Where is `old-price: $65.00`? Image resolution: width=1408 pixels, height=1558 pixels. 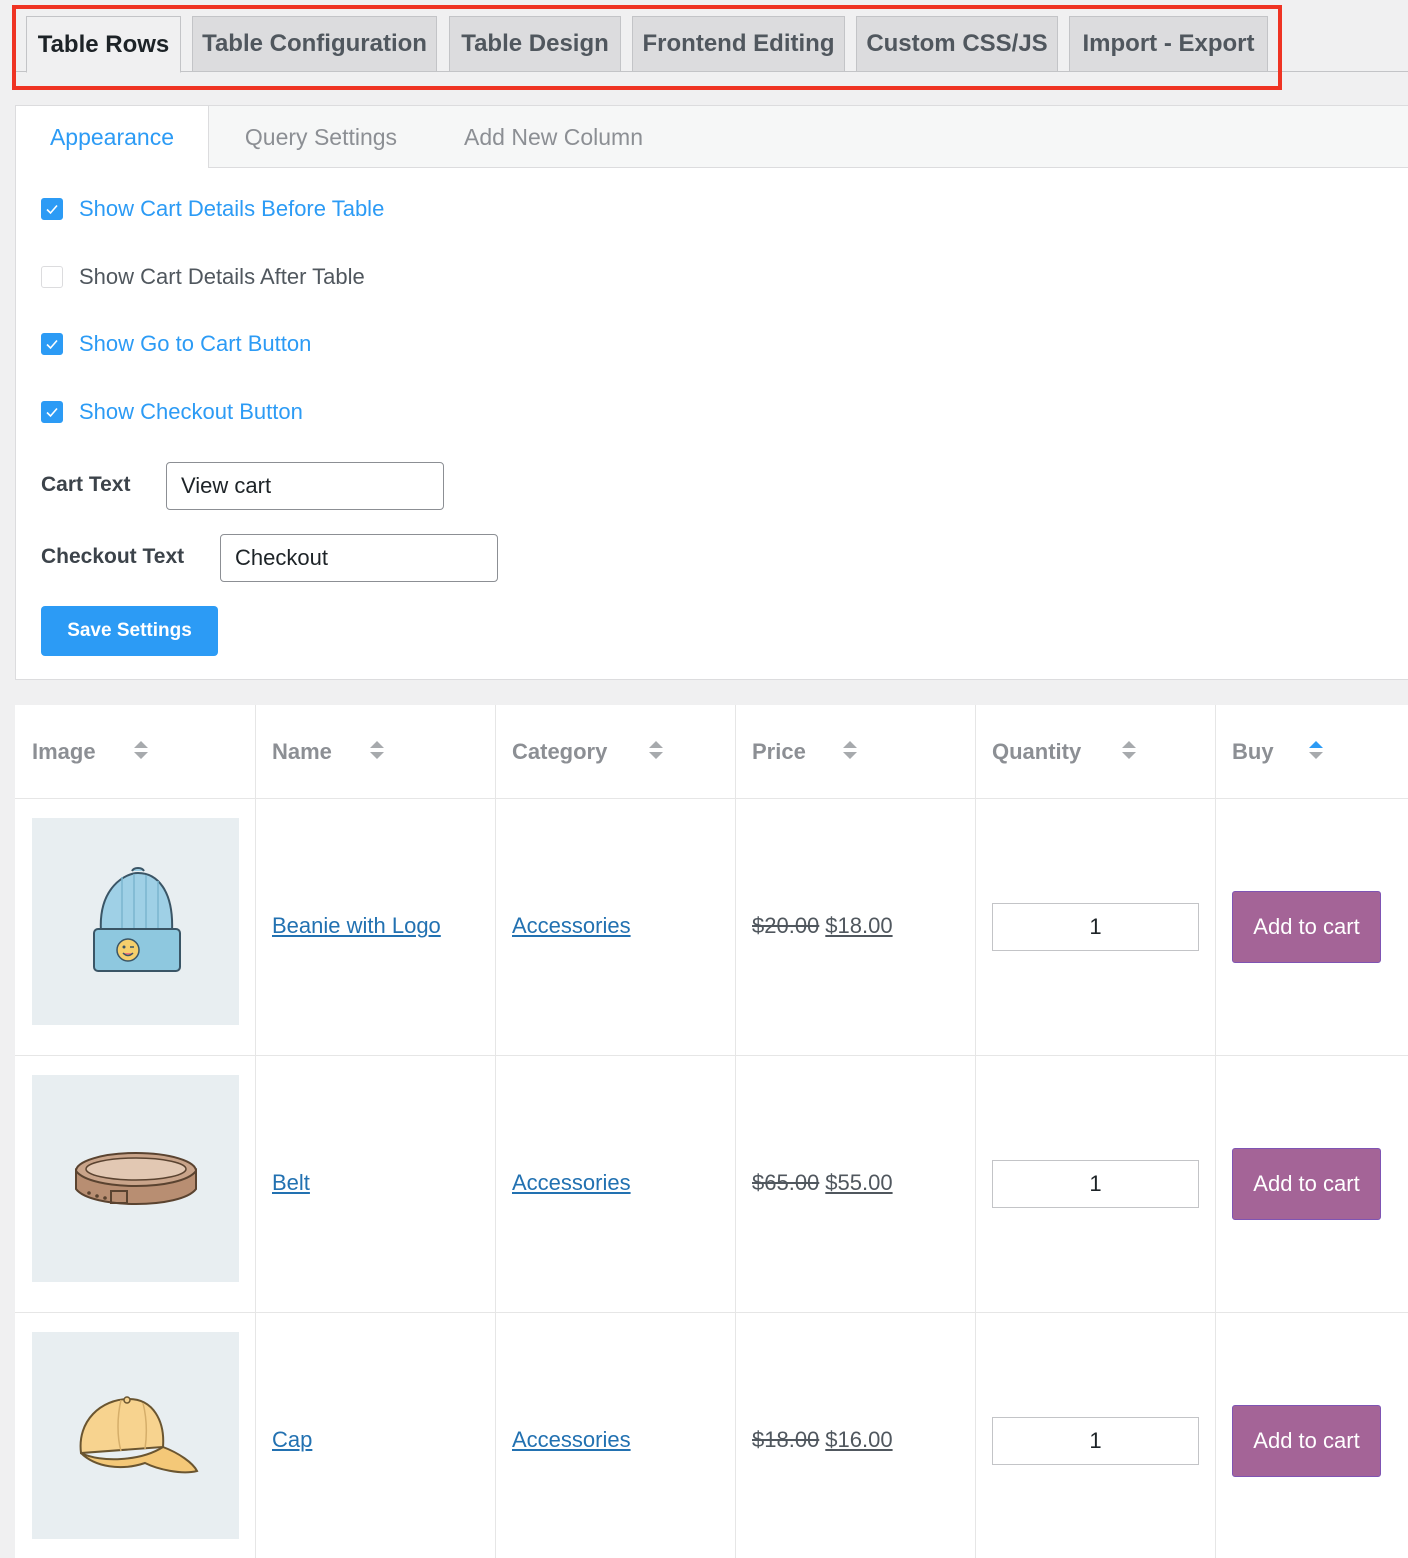
old-price: $65.00 is located at coordinates (786, 1182).